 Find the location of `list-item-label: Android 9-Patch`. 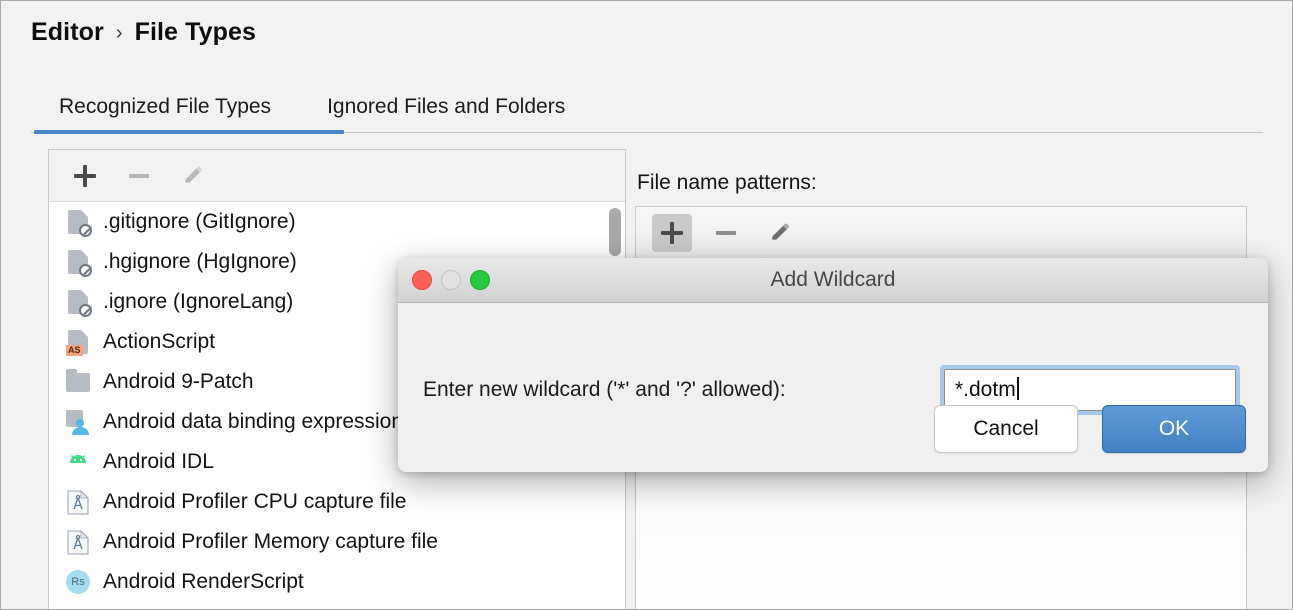

list-item-label: Android 9-Patch is located at coordinates (178, 381).